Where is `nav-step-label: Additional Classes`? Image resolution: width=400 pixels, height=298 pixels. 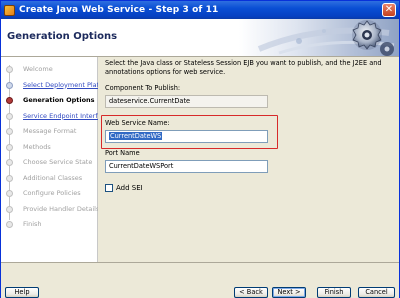
nav-step-label: Additional Classes is located at coordinates (53, 177).